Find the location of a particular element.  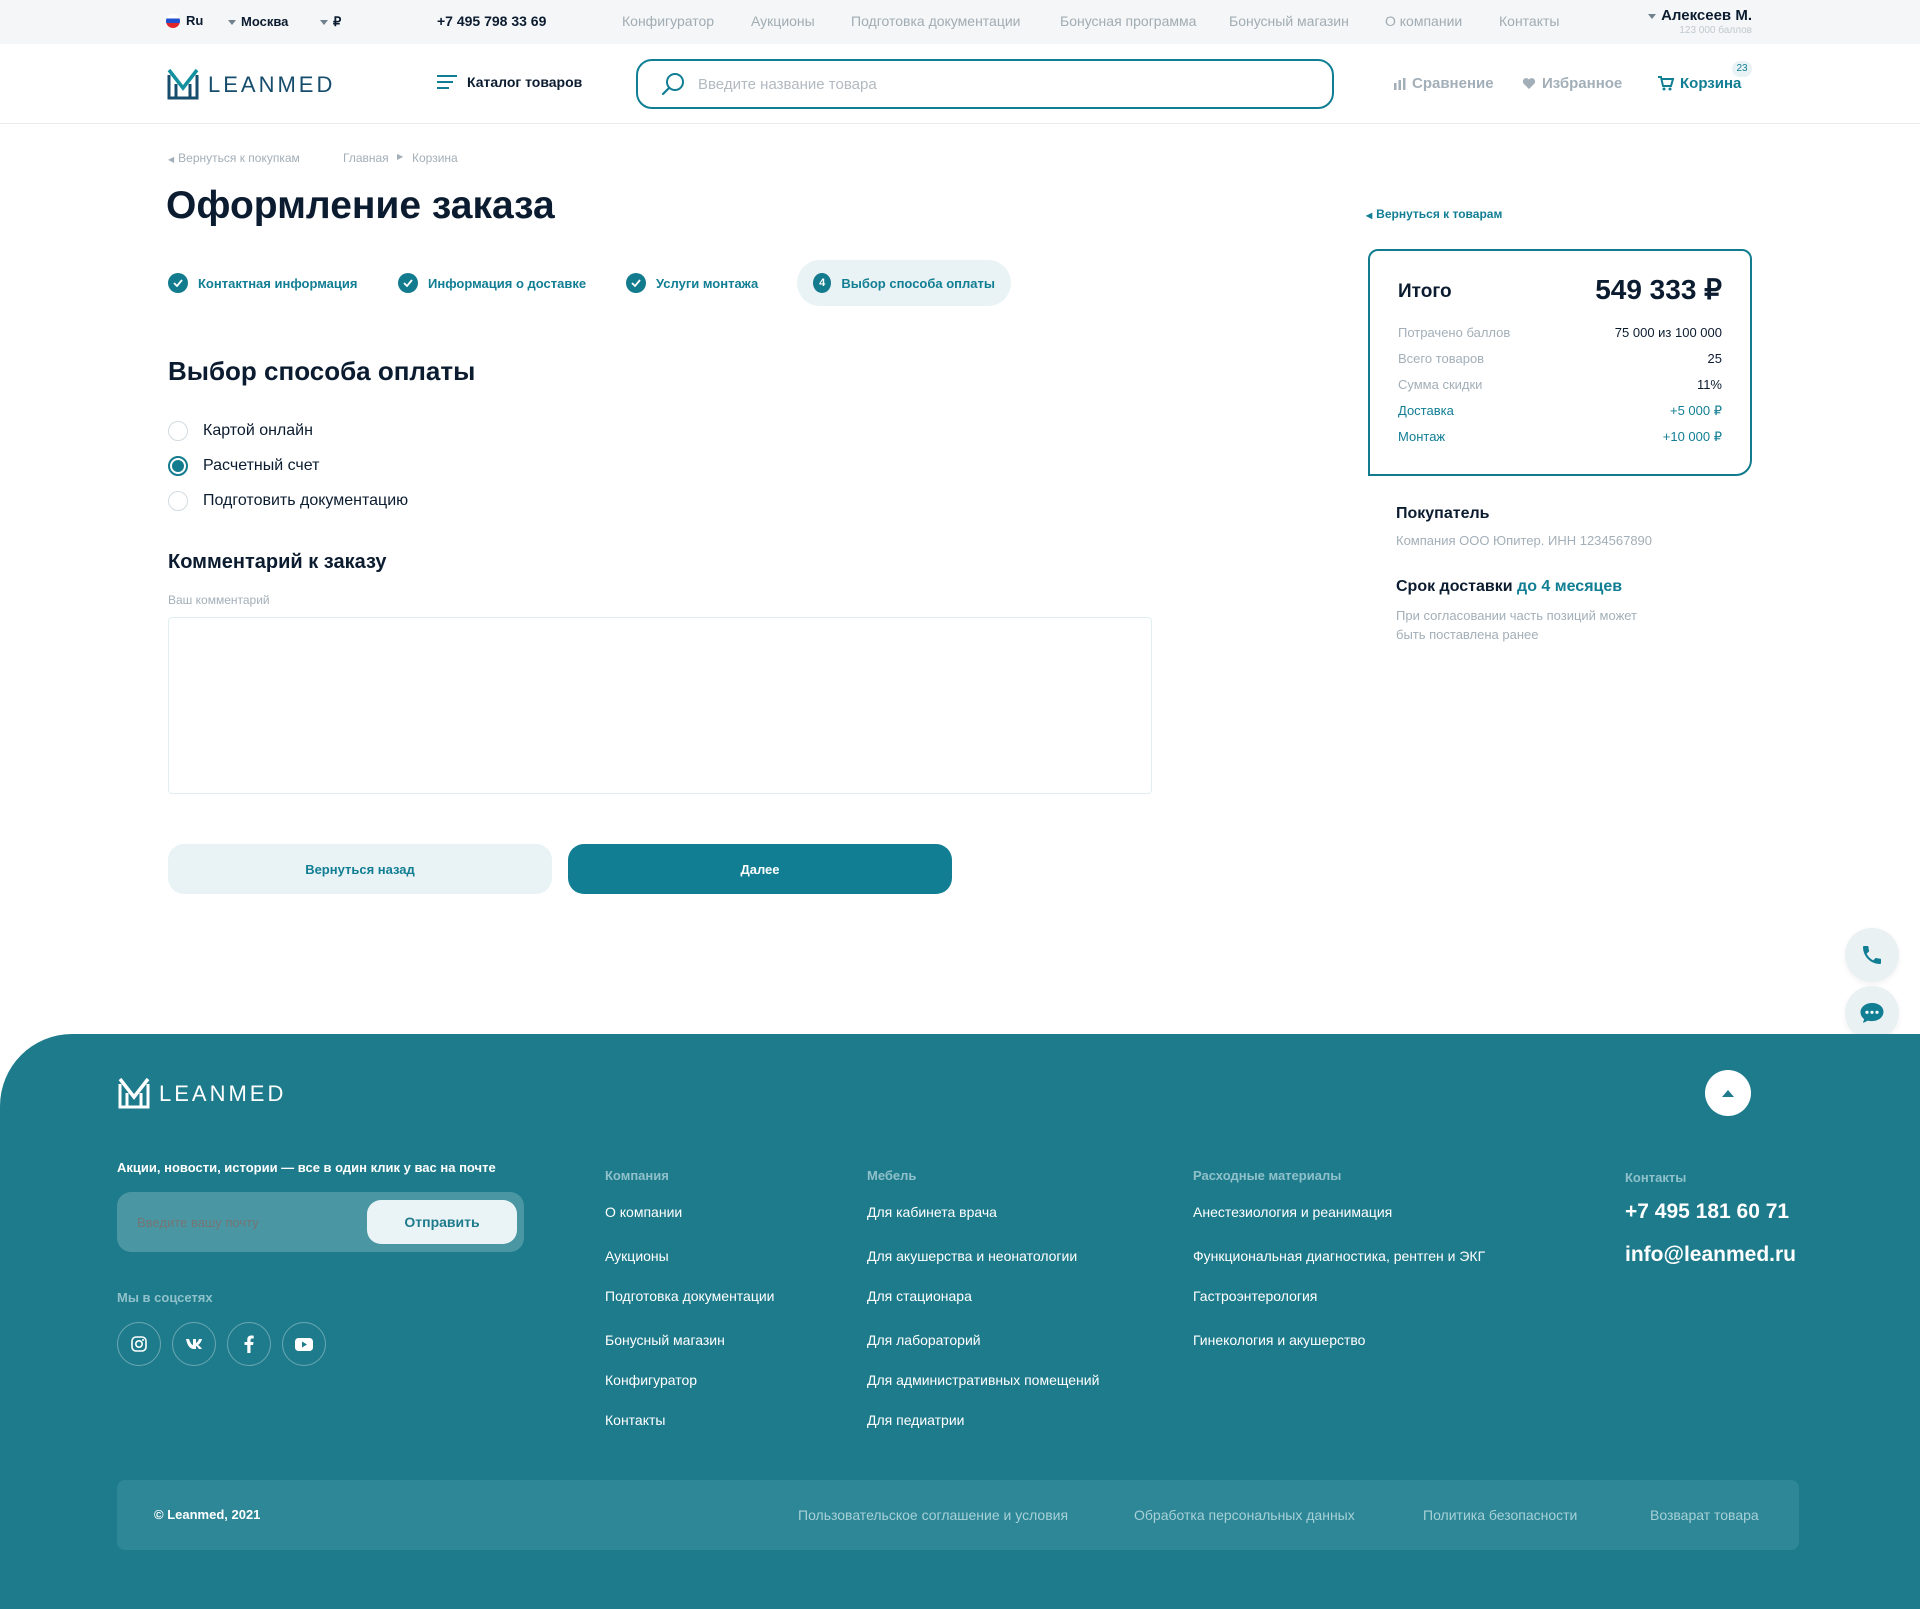

top-nav-auctions: Аукционы is located at coordinates (783, 21).